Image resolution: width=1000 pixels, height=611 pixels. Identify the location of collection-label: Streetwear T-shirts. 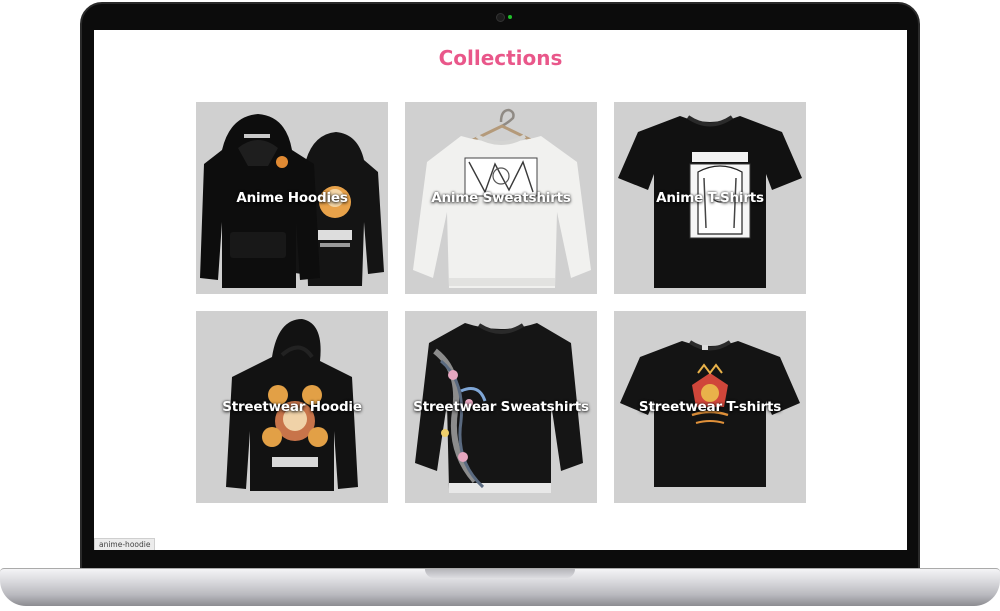
(710, 407).